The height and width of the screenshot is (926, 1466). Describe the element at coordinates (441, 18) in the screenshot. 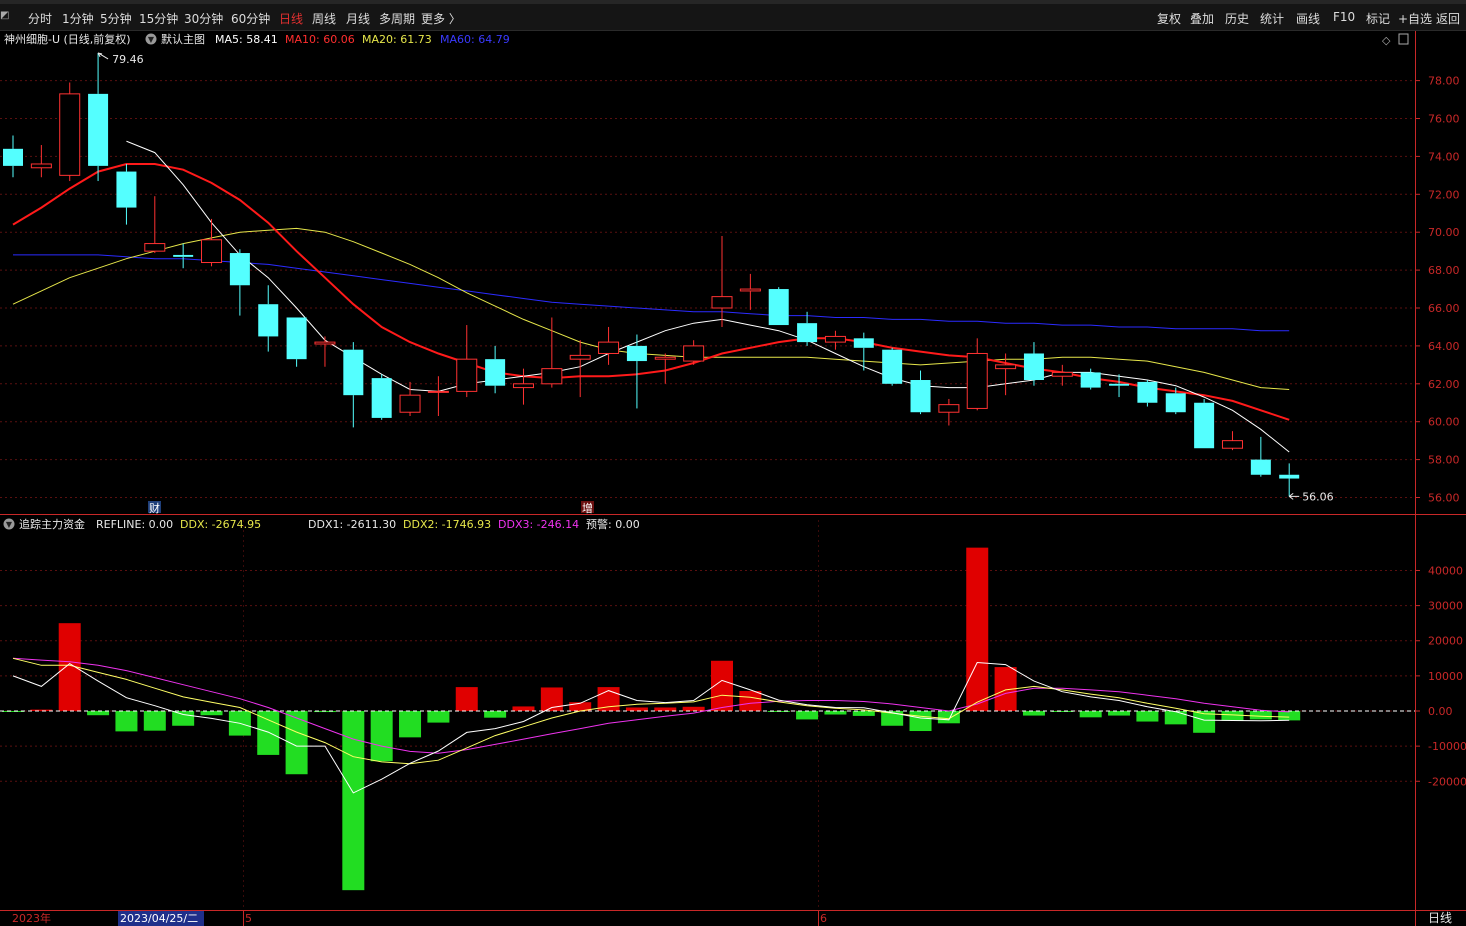

I see `tab-more: 更多 〉` at that location.